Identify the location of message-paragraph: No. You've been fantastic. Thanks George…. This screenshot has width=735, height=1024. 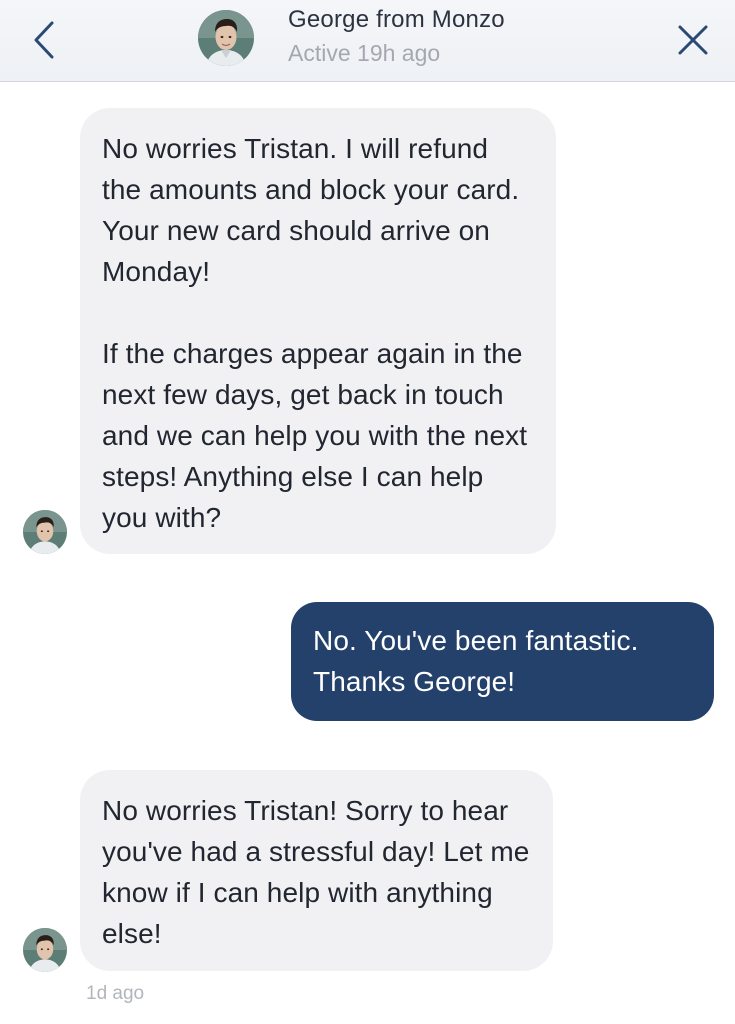
(476, 661).